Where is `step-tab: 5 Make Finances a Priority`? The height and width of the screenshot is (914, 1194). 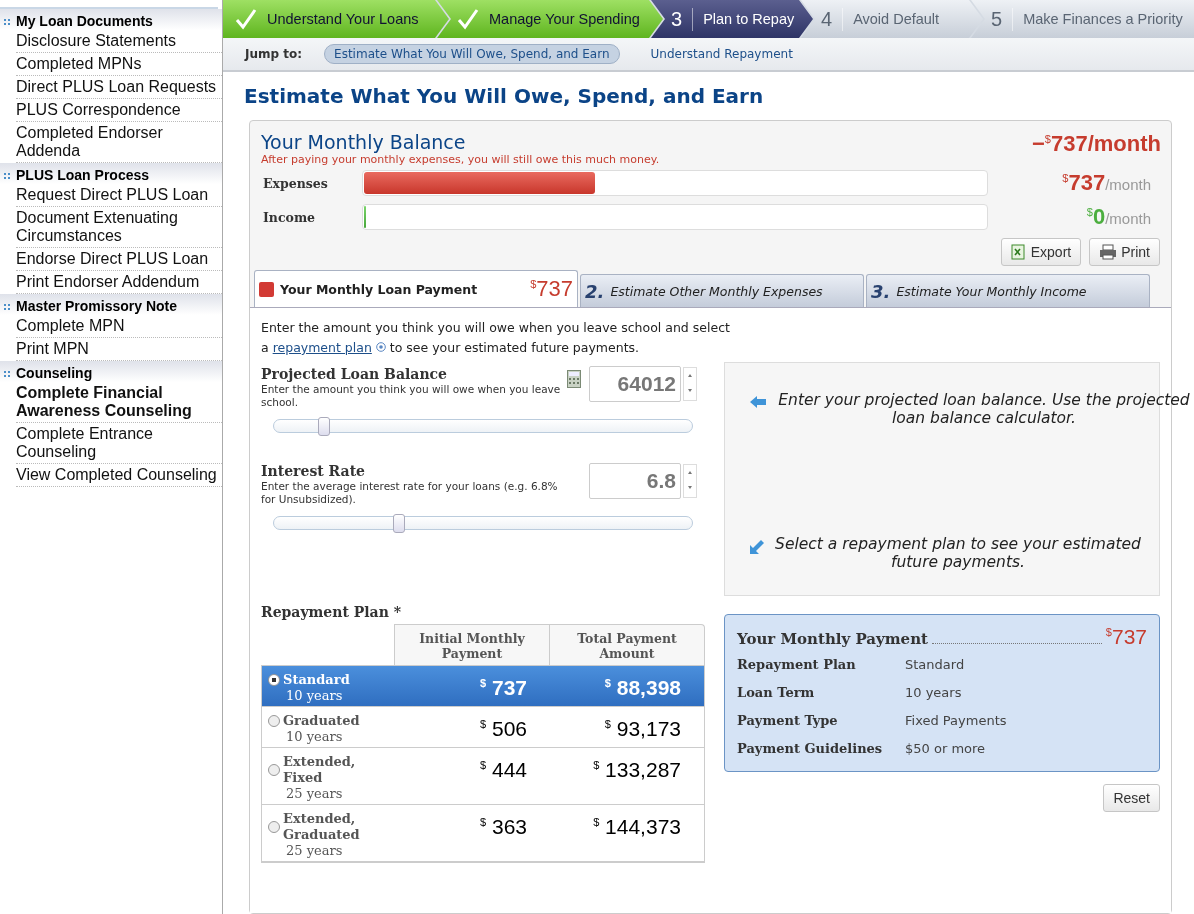
step-tab: 5 Make Finances a Priority is located at coordinates (1082, 19).